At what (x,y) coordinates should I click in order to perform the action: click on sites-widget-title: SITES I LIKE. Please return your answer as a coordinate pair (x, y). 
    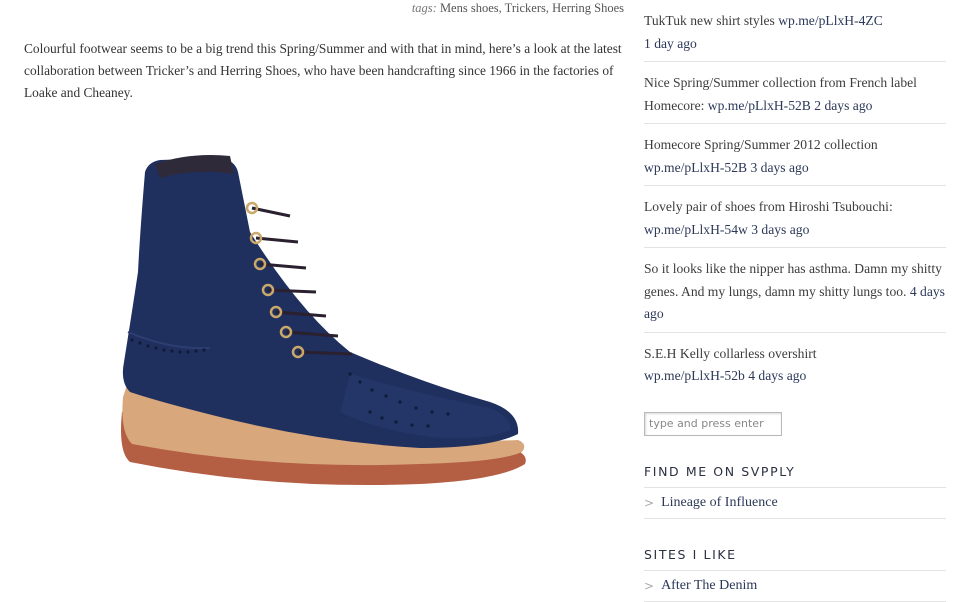
    Looking at the image, I should click on (795, 559).